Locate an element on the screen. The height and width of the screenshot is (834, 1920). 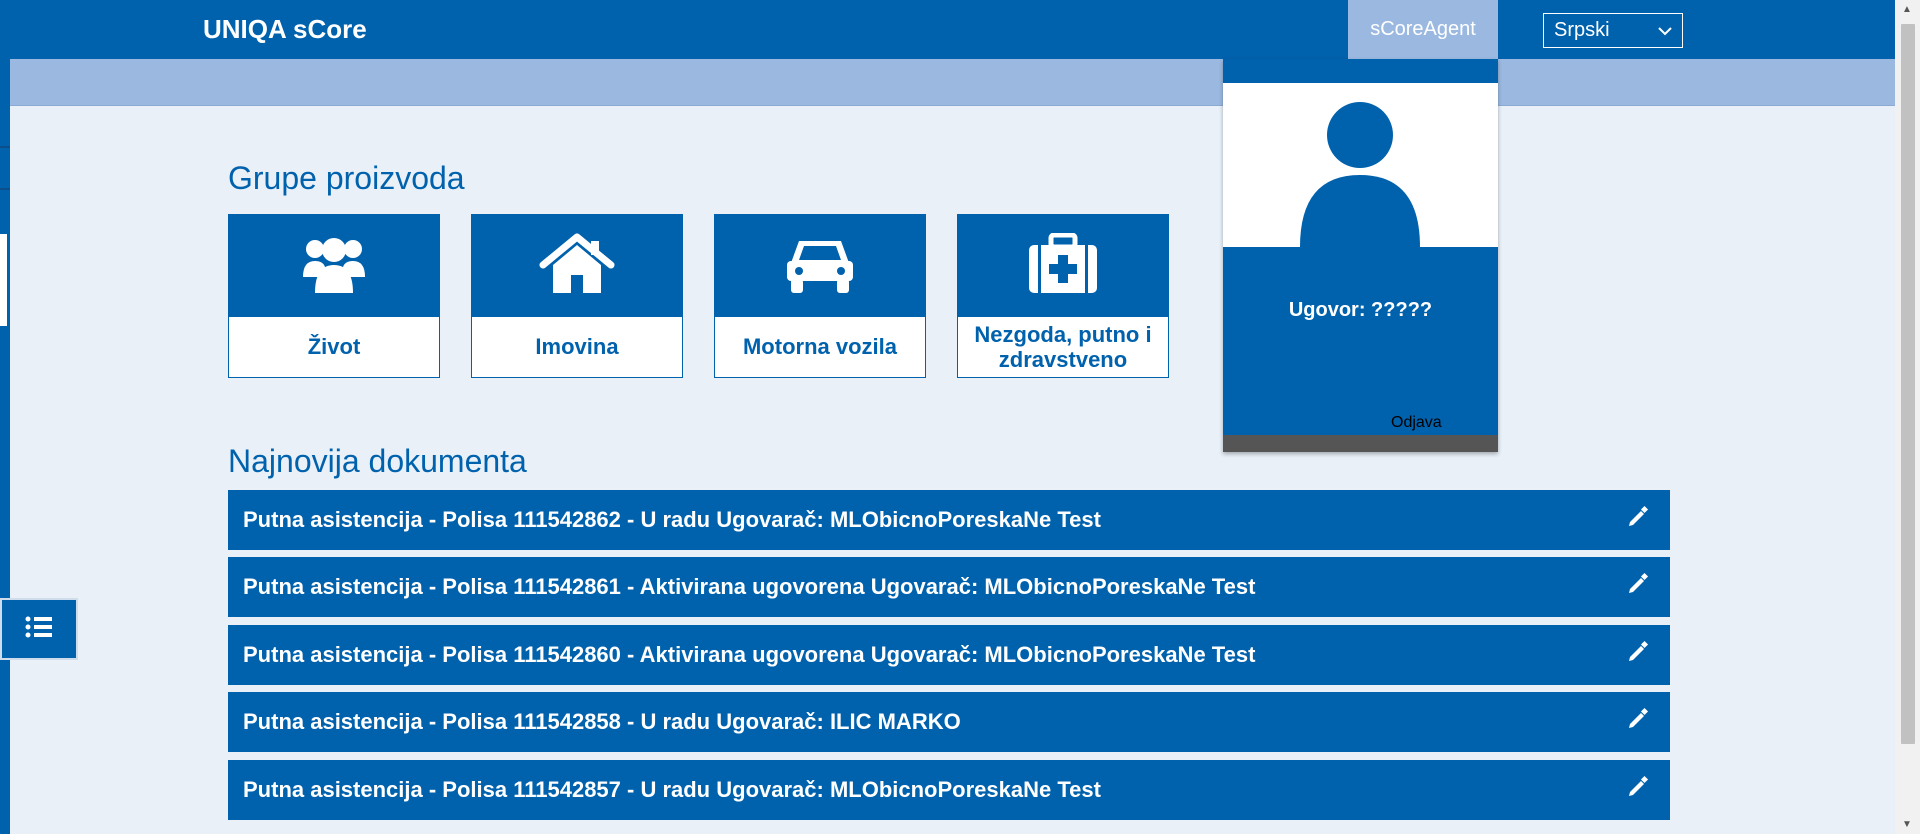
left-edge-strip is located at coordinates (5, 417).